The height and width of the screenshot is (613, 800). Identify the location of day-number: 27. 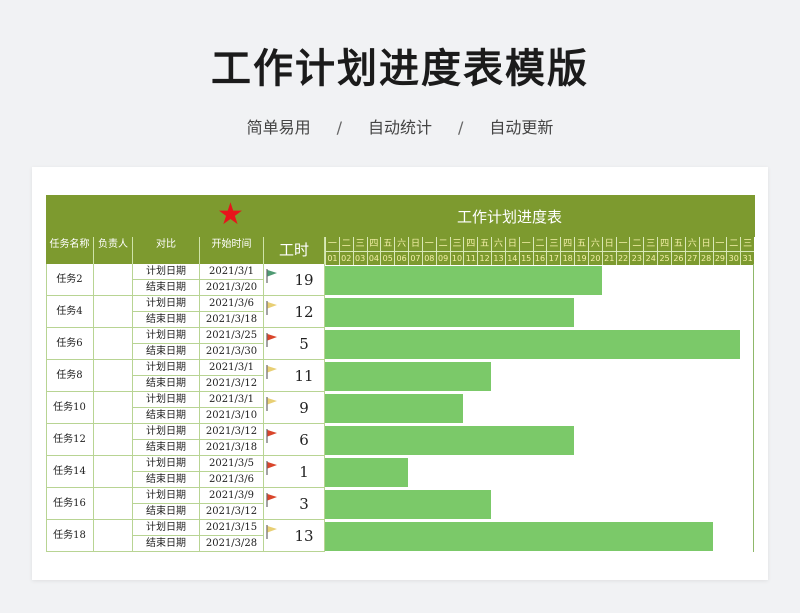
(692, 258).